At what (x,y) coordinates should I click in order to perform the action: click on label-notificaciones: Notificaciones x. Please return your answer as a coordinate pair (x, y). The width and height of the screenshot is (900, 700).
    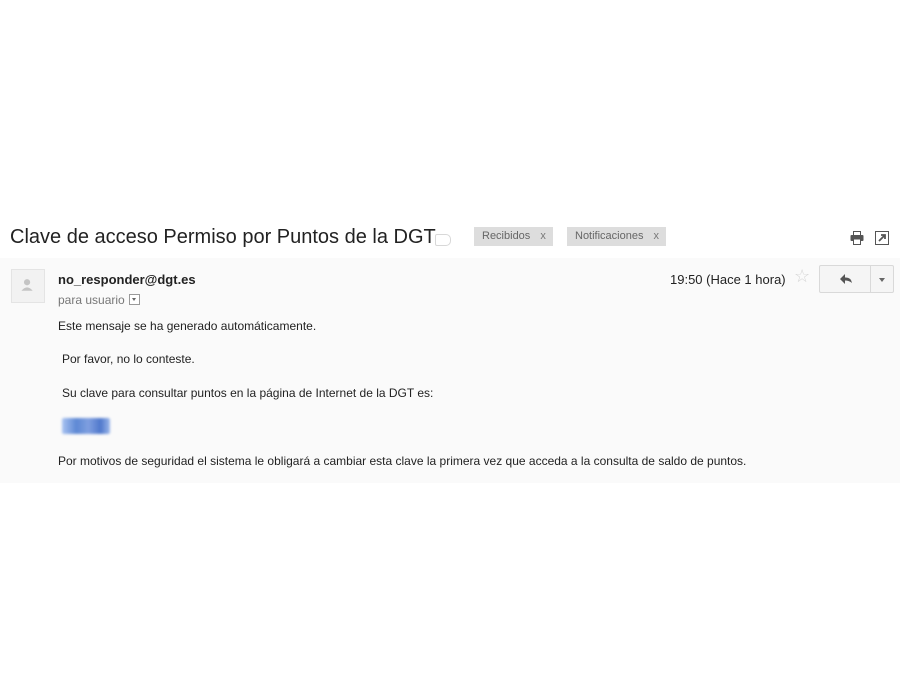
    Looking at the image, I should click on (616, 236).